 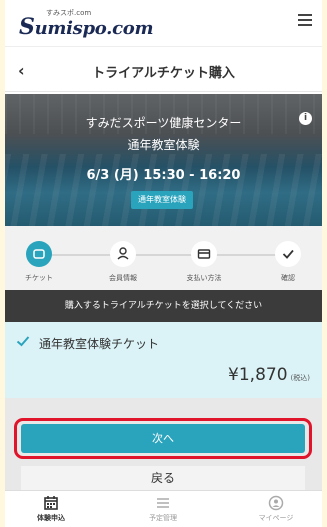 I want to click on step-label-payment: 支払い方法, so click(x=204, y=278).